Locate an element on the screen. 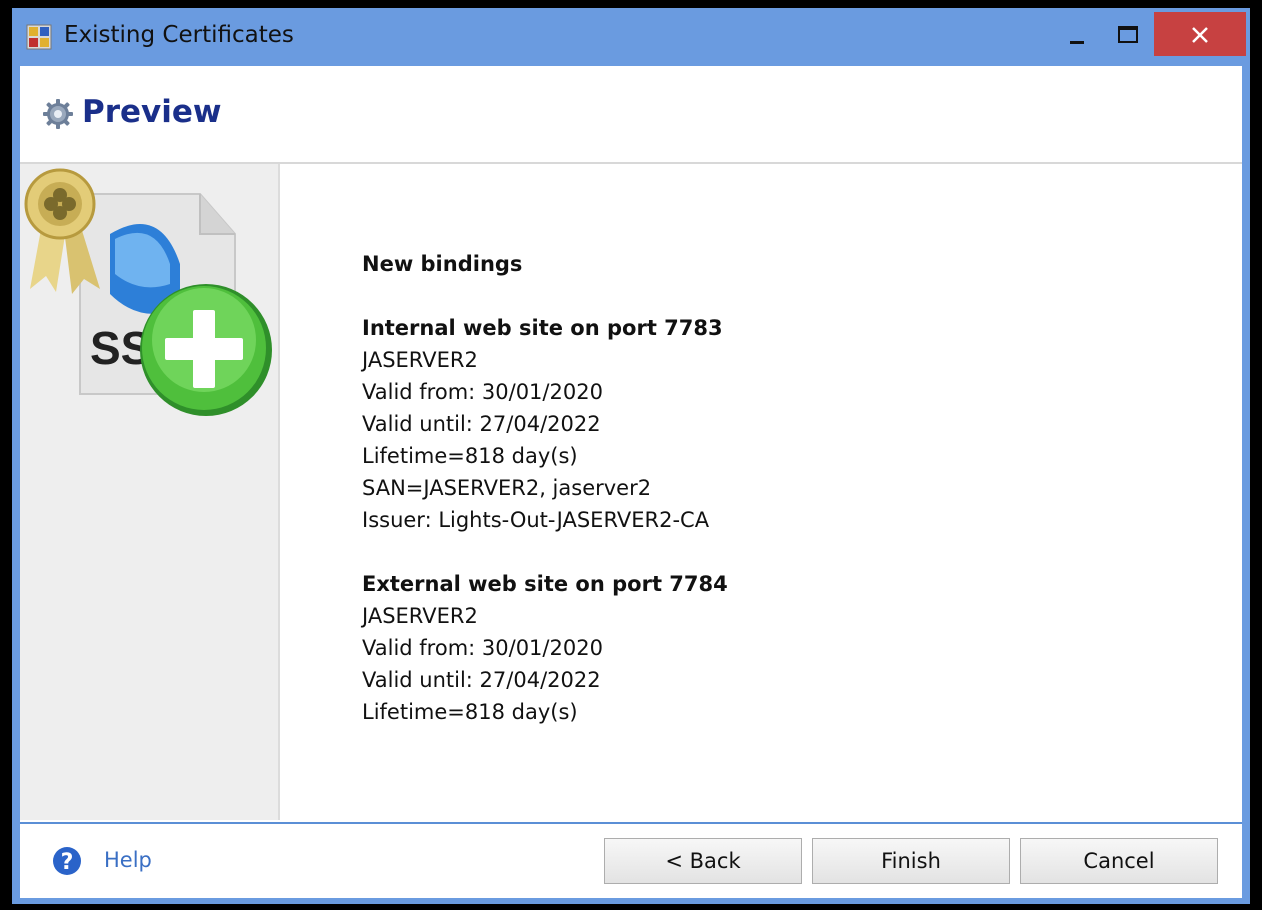 Image resolution: width=1262 pixels, height=910 pixels. cancel-button: Cancel is located at coordinates (1119, 861).